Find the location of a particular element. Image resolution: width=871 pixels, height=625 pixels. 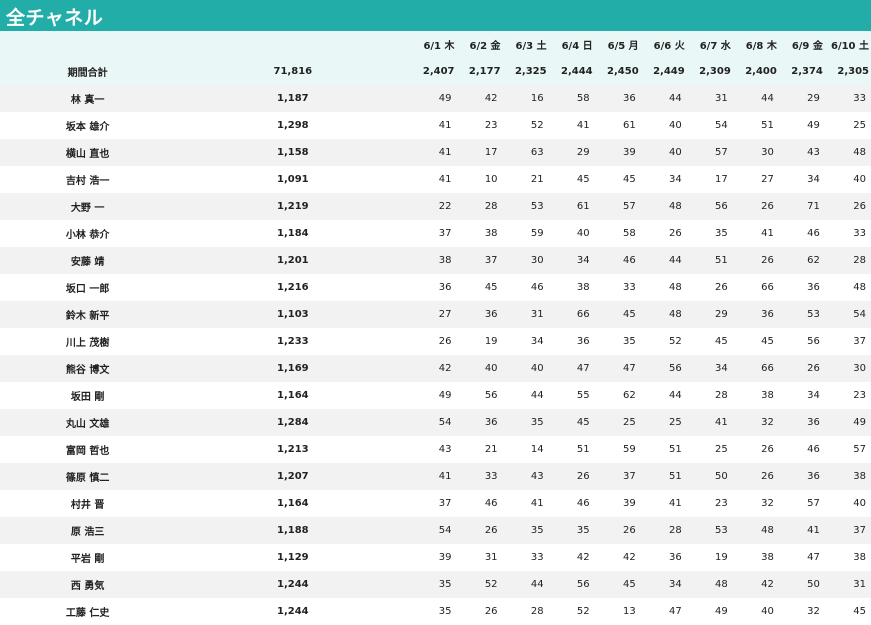

person-name: 篠原 慎二 is located at coordinates (88, 476).